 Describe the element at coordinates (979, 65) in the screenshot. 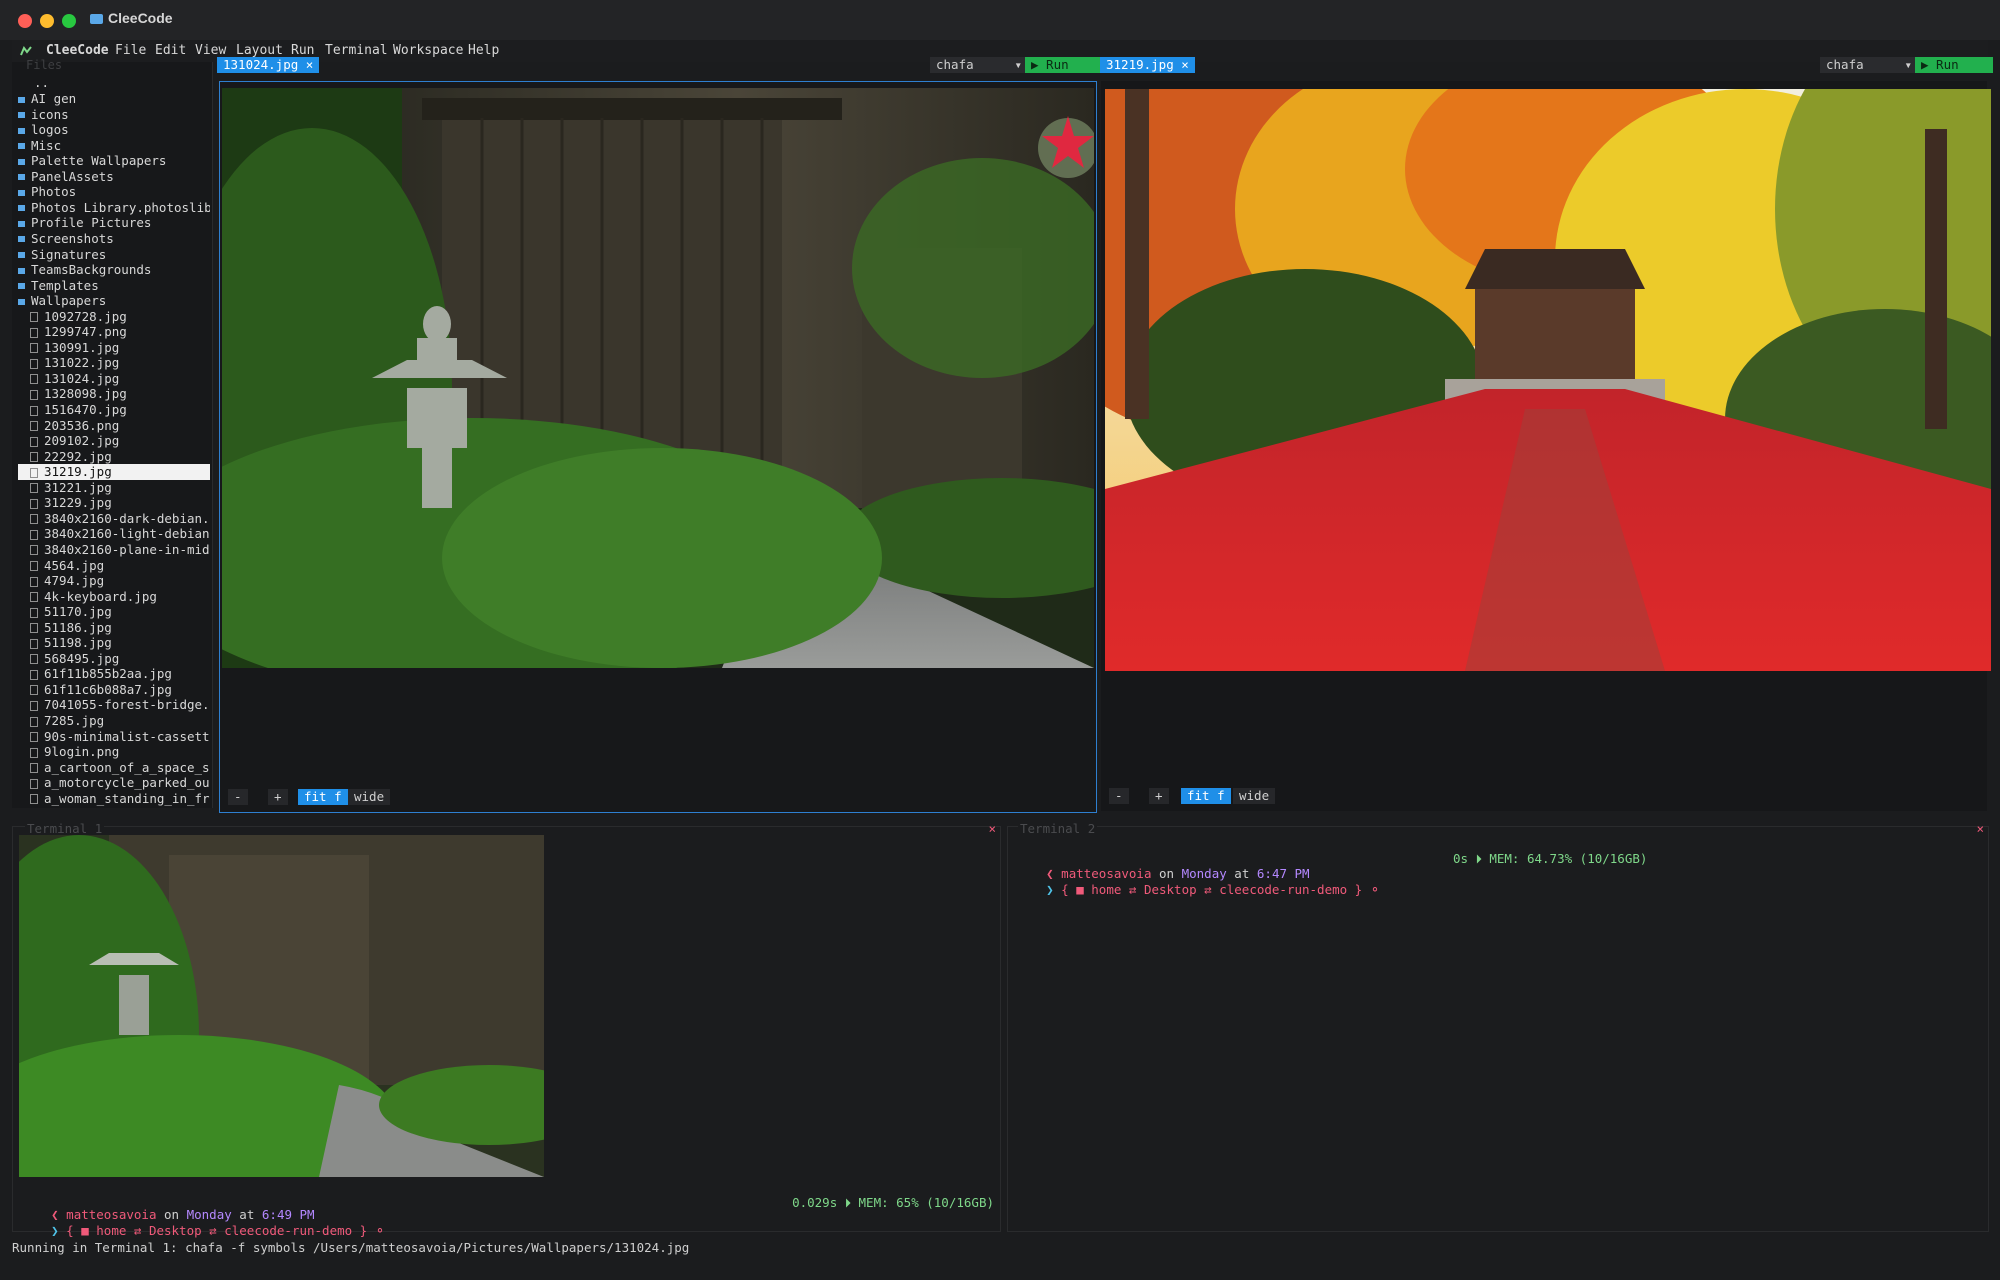

I see `renderer-select-left: chafa ▾` at that location.